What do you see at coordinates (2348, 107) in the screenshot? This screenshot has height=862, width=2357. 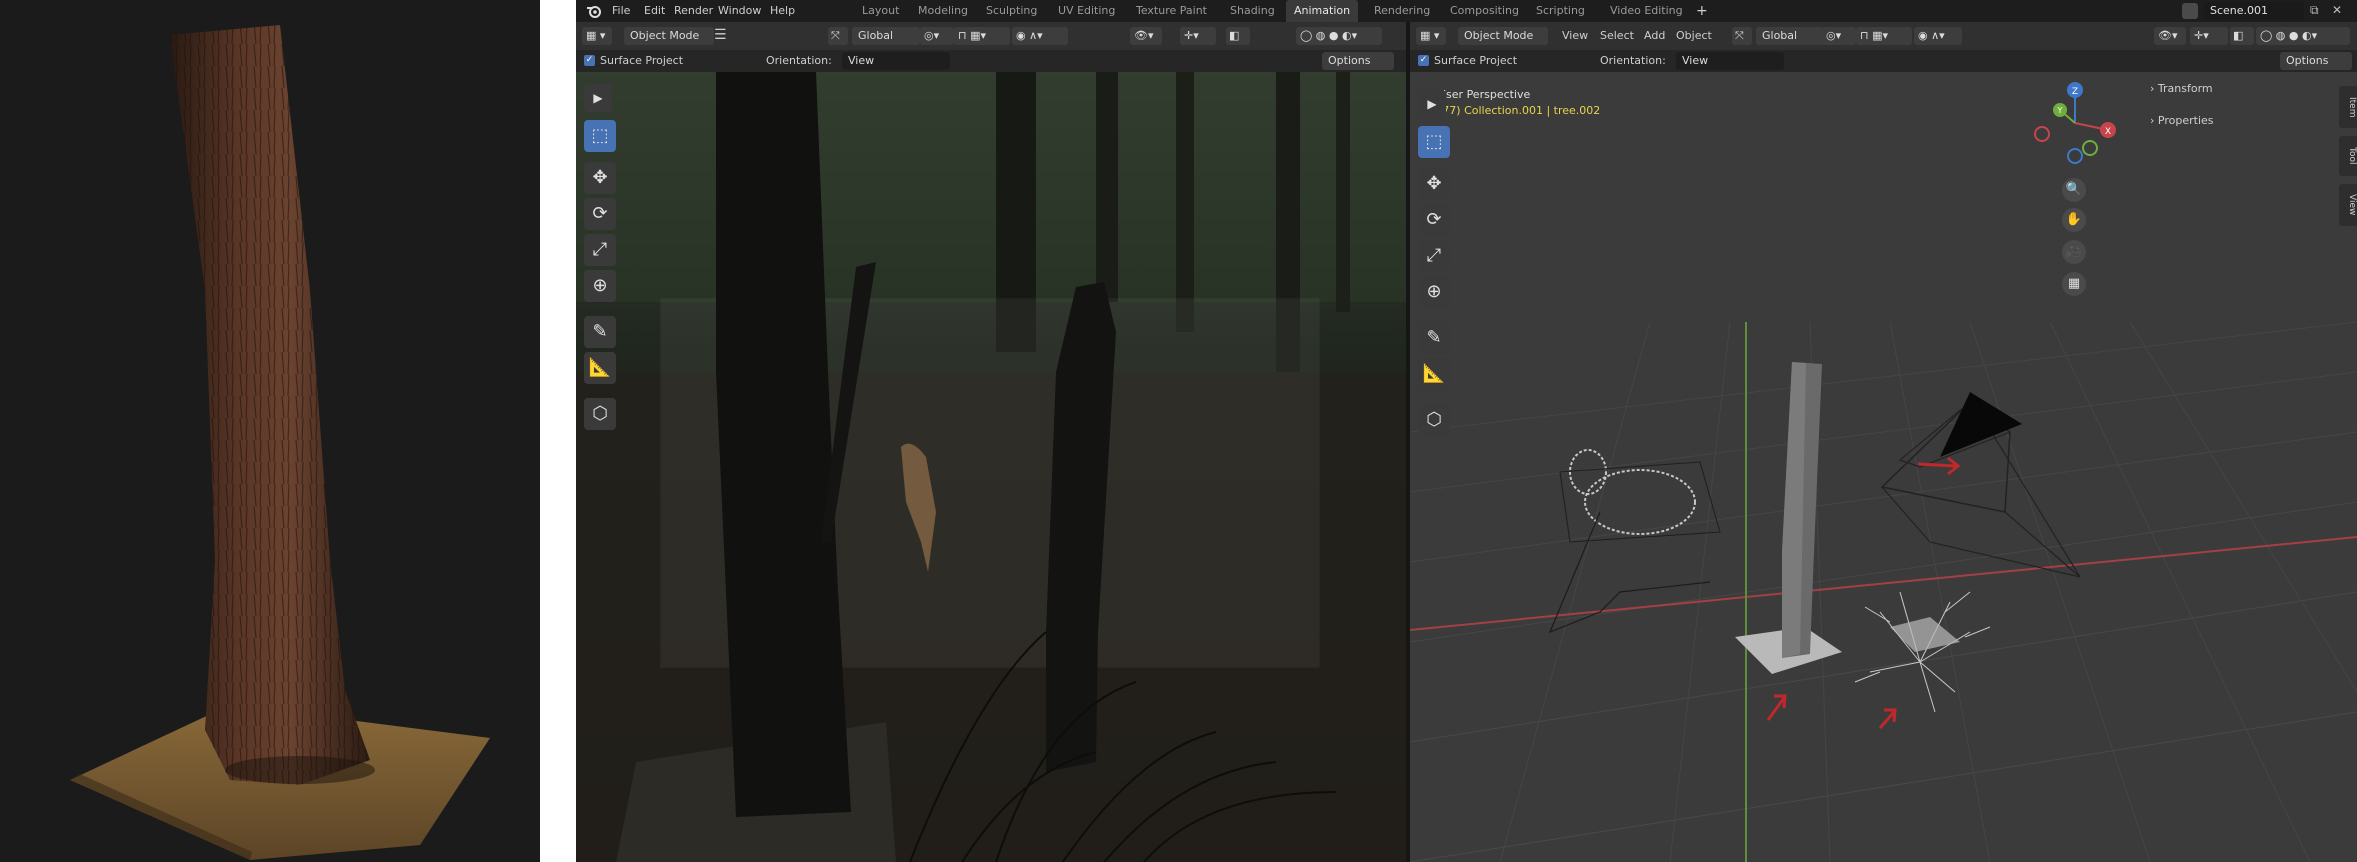 I see `side-tab-item: Item` at bounding box center [2348, 107].